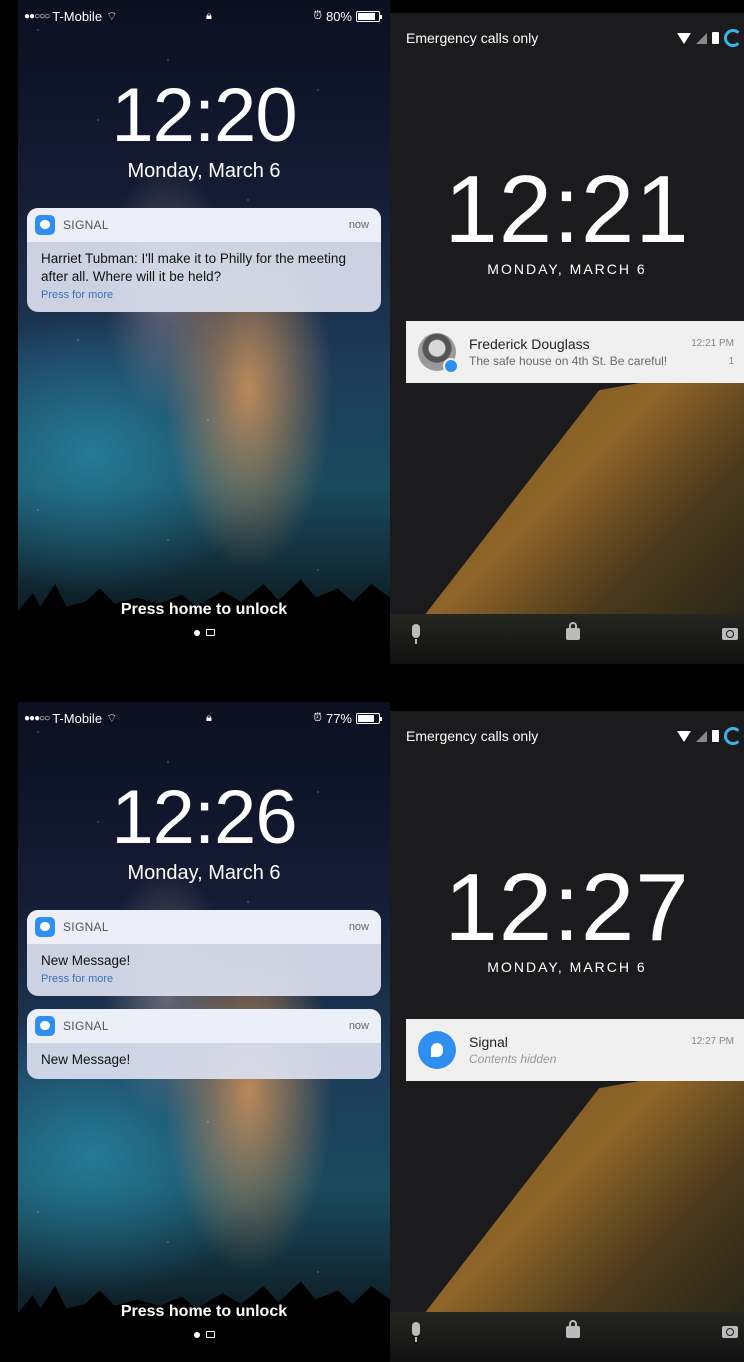 This screenshot has height=1362, width=744. I want to click on notification-card: SIGNAL now New Message!, so click(204, 1044).